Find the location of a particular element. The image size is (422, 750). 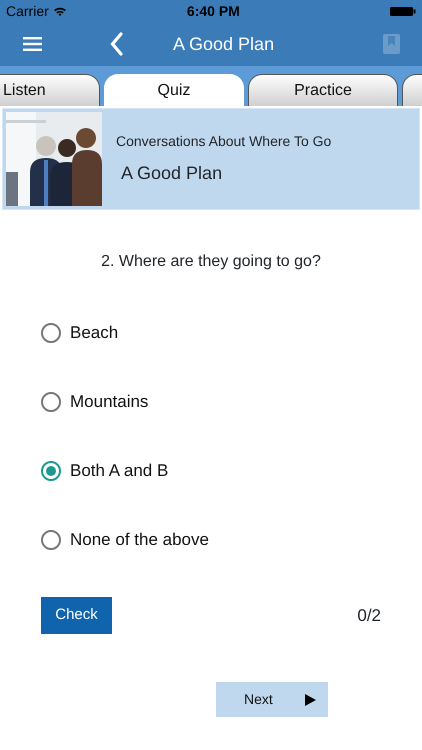

tab: Quiz is located at coordinates (174, 90).